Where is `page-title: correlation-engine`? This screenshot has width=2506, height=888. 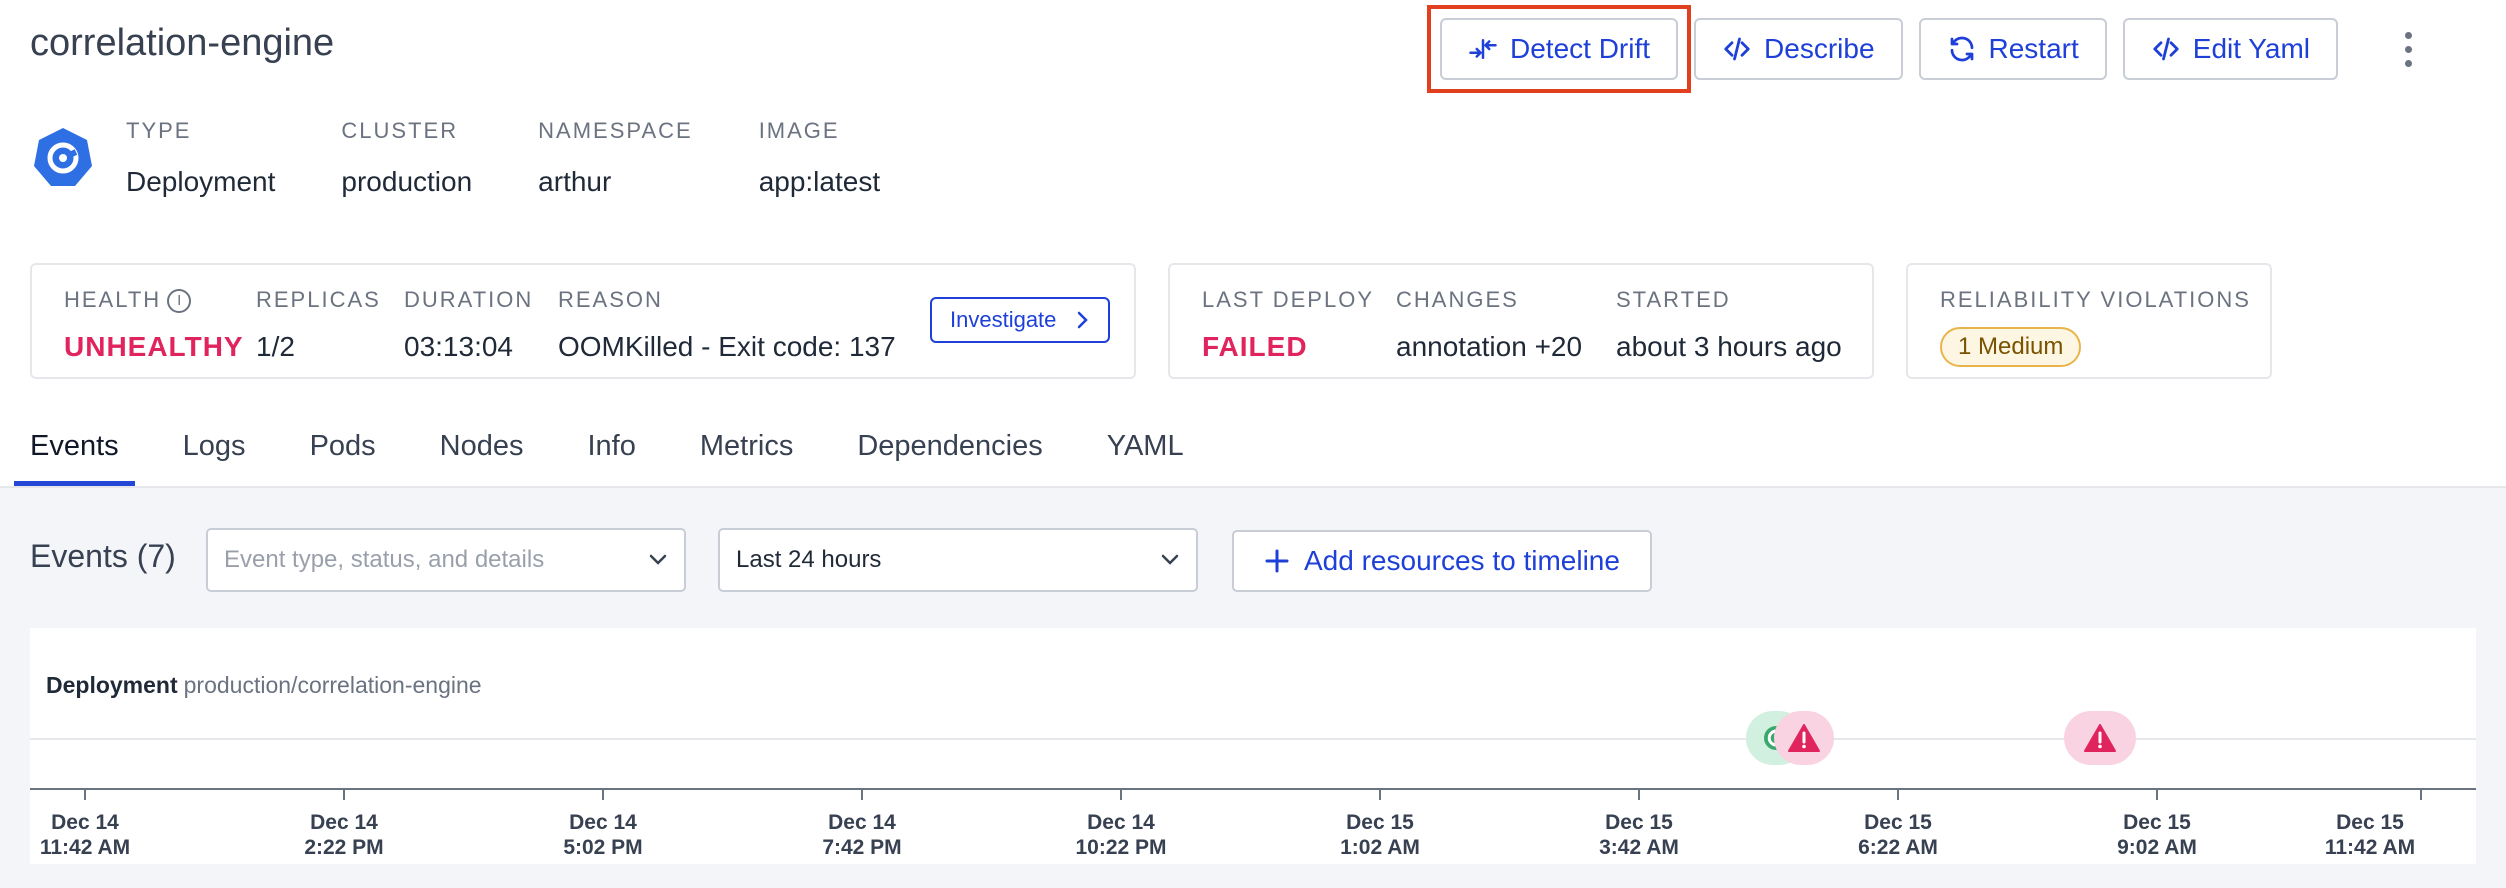
page-title: correlation-engine is located at coordinates (182, 43).